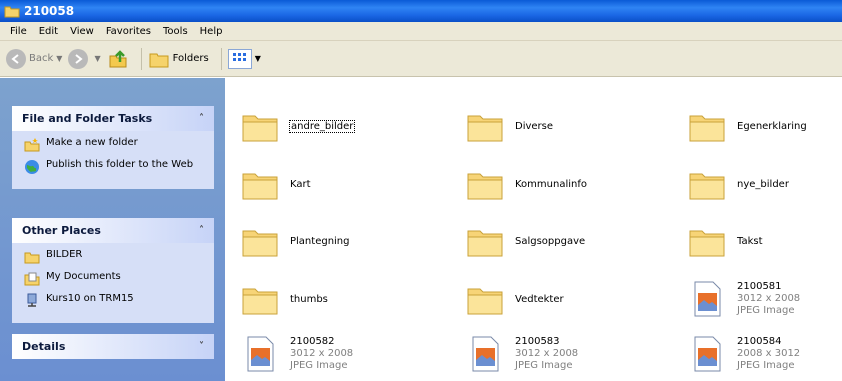 This screenshot has width=842, height=381. Describe the element at coordinates (537, 341) in the screenshot. I see `file-name: 2100583` at that location.